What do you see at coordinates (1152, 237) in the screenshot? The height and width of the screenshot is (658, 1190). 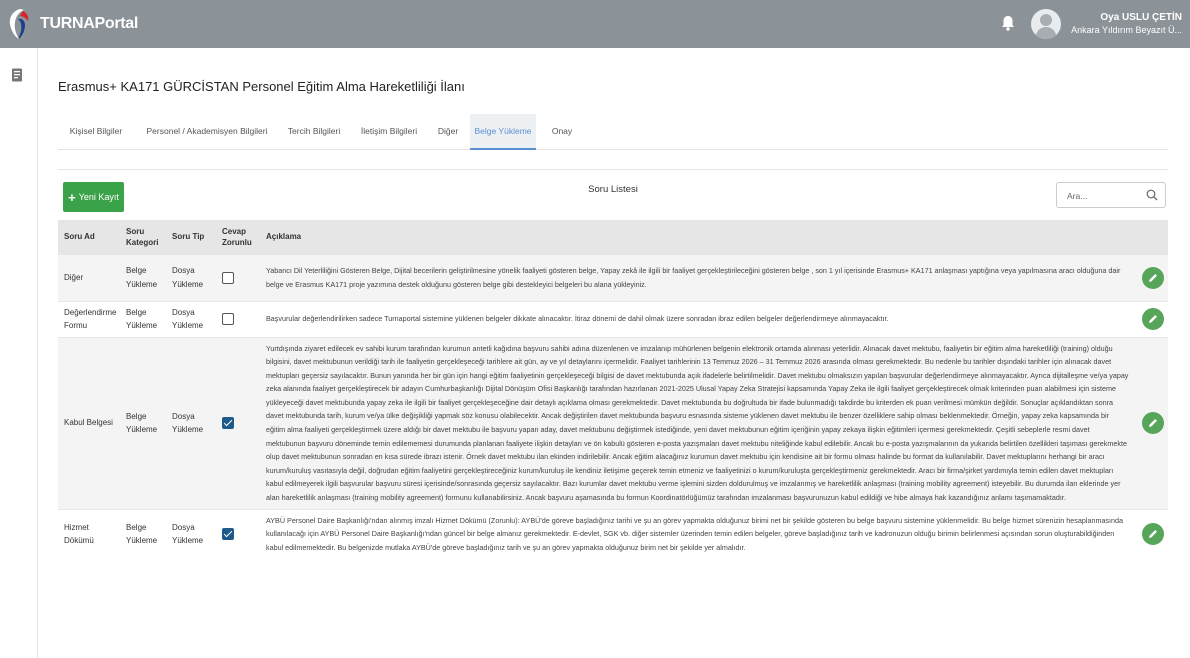 I see `col-header-actions` at bounding box center [1152, 237].